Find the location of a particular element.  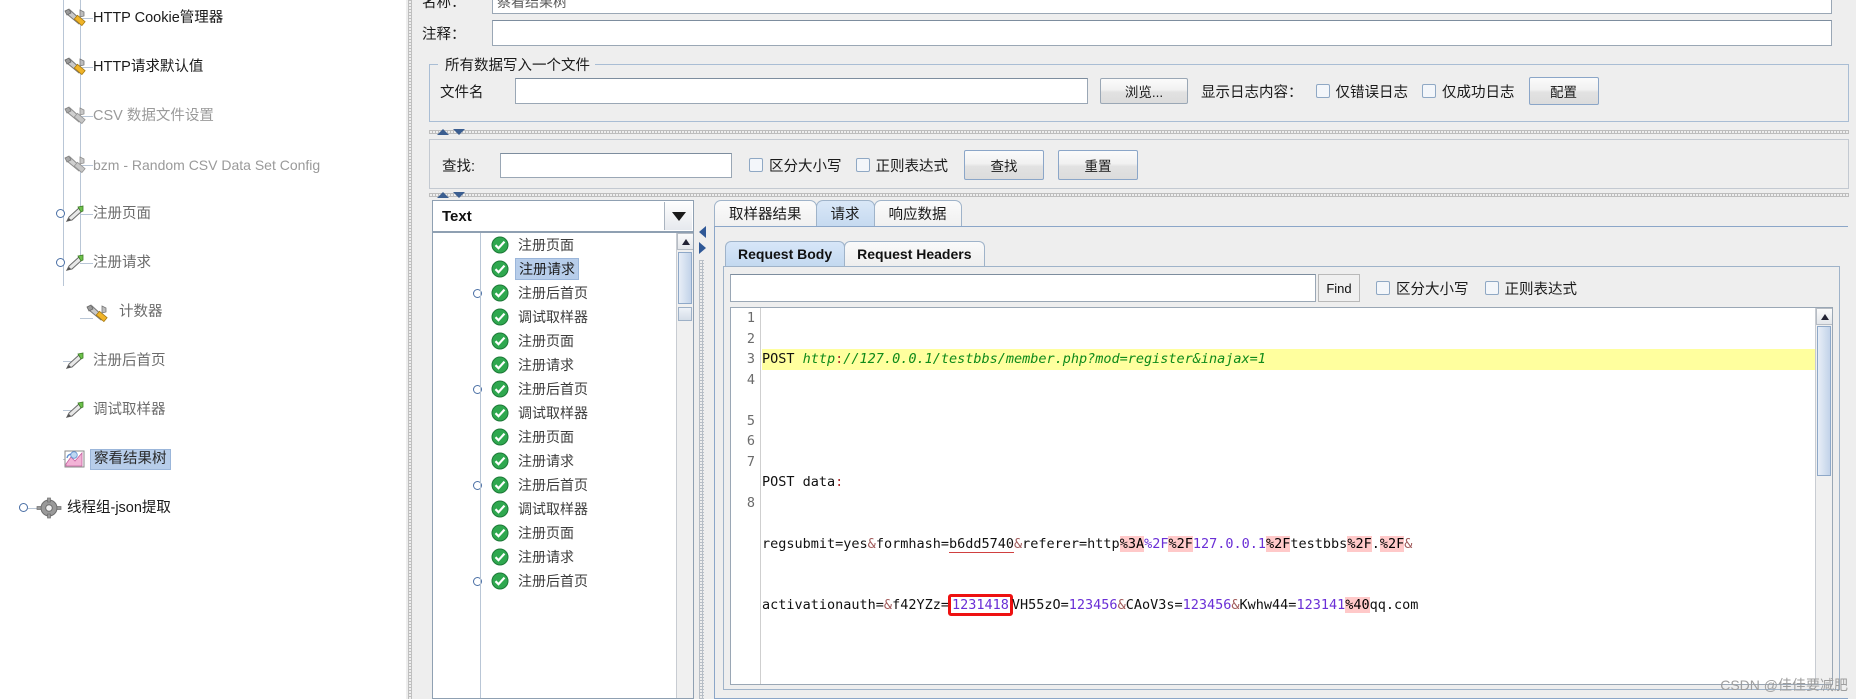

code-scrollbar is located at coordinates (1823, 496).